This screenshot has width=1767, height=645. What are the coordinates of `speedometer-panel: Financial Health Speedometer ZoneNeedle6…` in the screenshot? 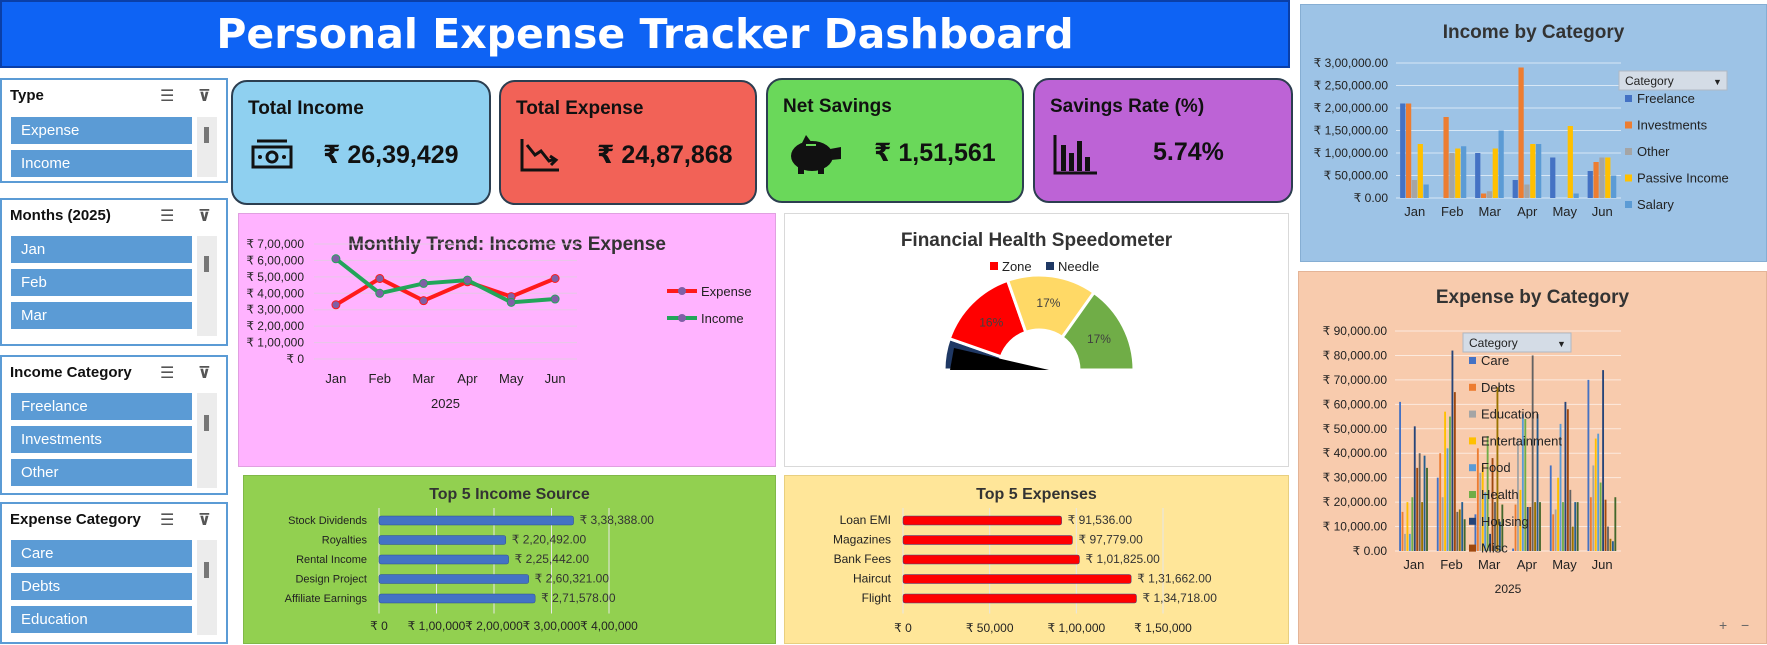 It's located at (1036, 340).